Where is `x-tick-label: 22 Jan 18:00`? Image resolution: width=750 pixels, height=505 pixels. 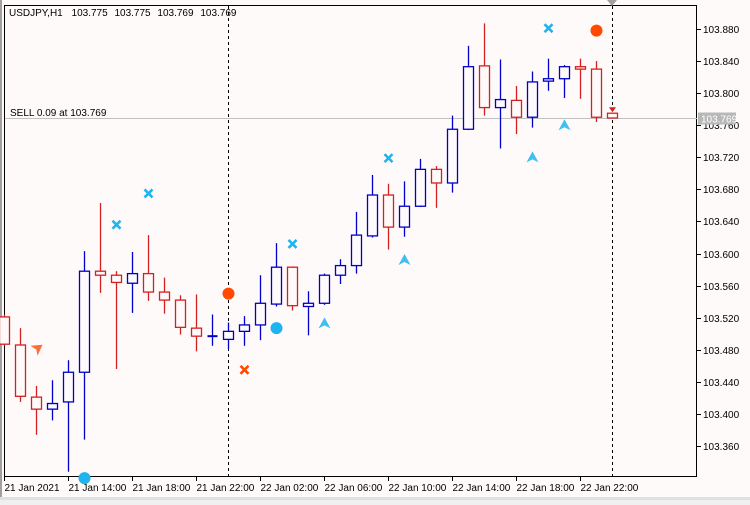
x-tick-label: 22 Jan 18:00 is located at coordinates (546, 488).